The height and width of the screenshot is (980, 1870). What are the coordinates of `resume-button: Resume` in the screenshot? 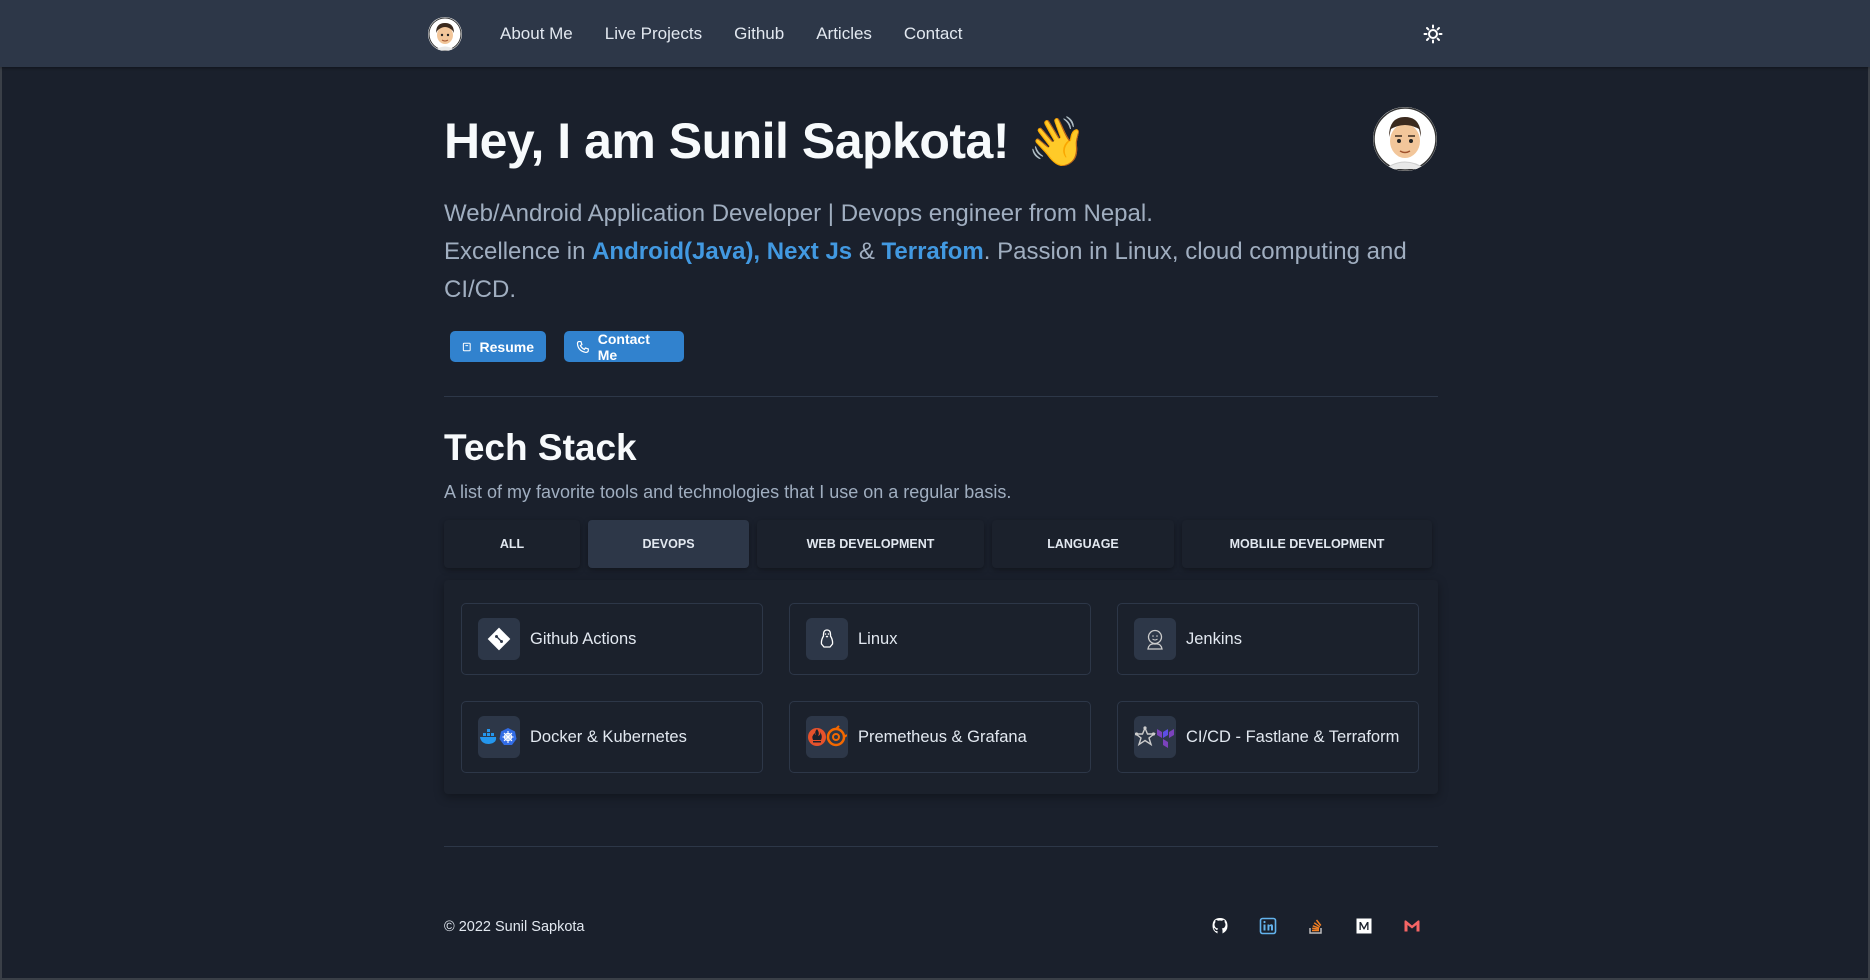 It's located at (498, 346).